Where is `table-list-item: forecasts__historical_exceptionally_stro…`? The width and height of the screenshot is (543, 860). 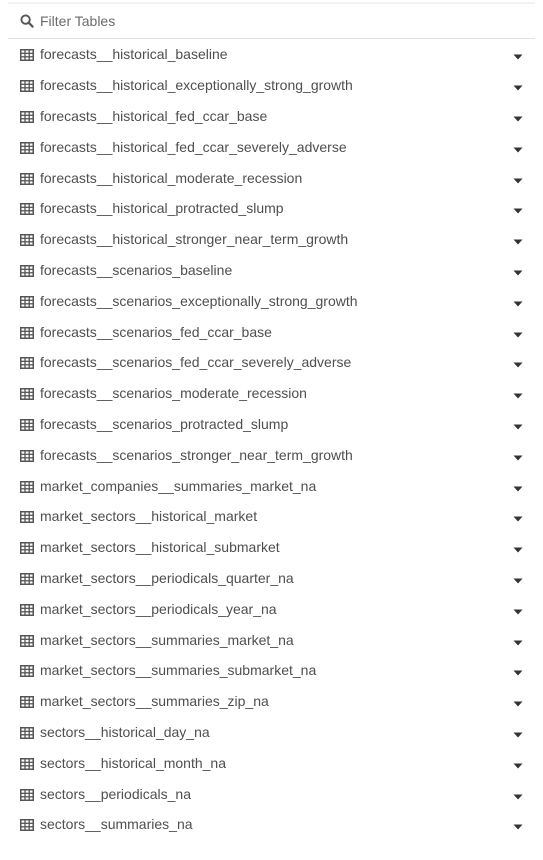 table-list-item: forecasts__historical_exceptionally_stro… is located at coordinates (271, 85).